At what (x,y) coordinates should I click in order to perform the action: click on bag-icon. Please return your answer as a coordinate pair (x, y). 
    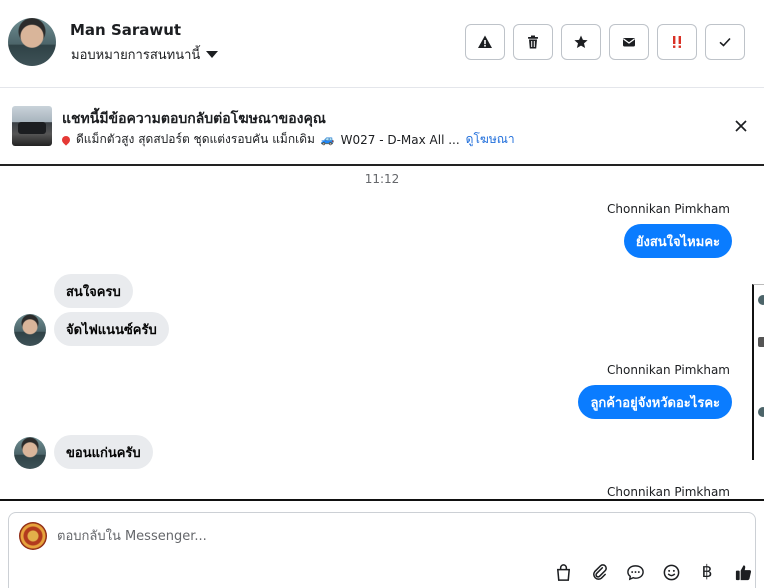
    Looking at the image, I should click on (563, 572).